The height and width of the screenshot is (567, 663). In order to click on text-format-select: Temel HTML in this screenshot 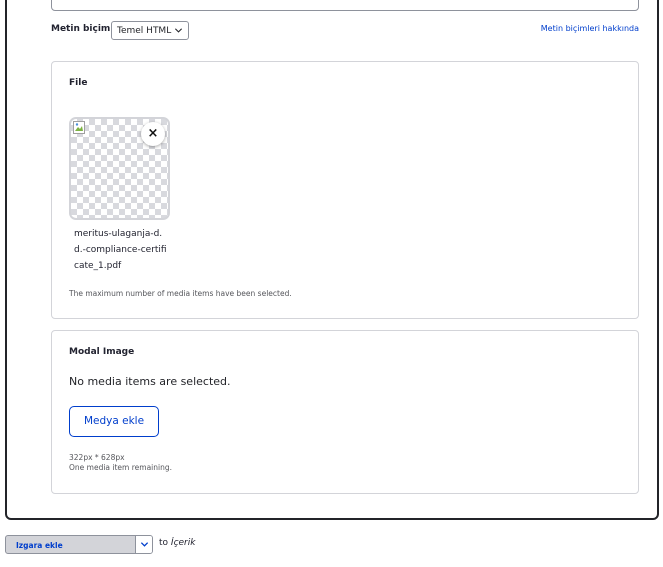, I will do `click(150, 30)`.